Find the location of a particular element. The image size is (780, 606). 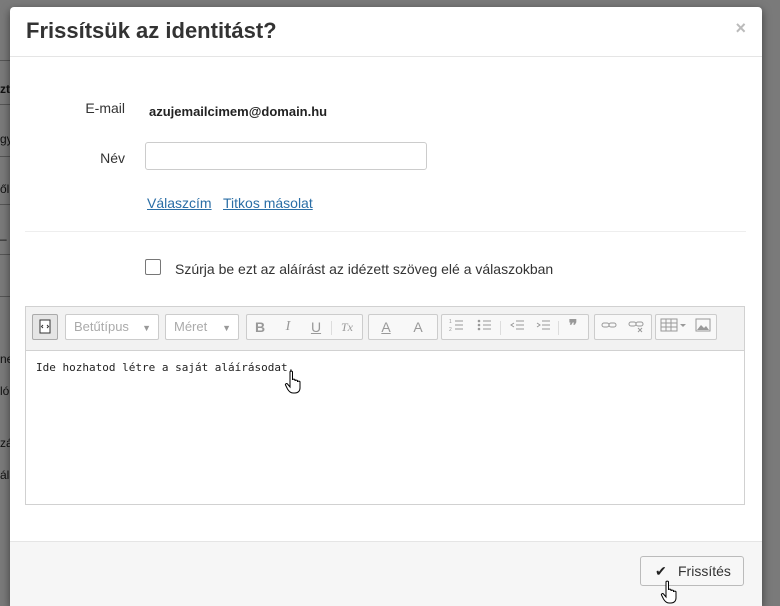

svg-text: 2 is located at coordinates (450, 330).